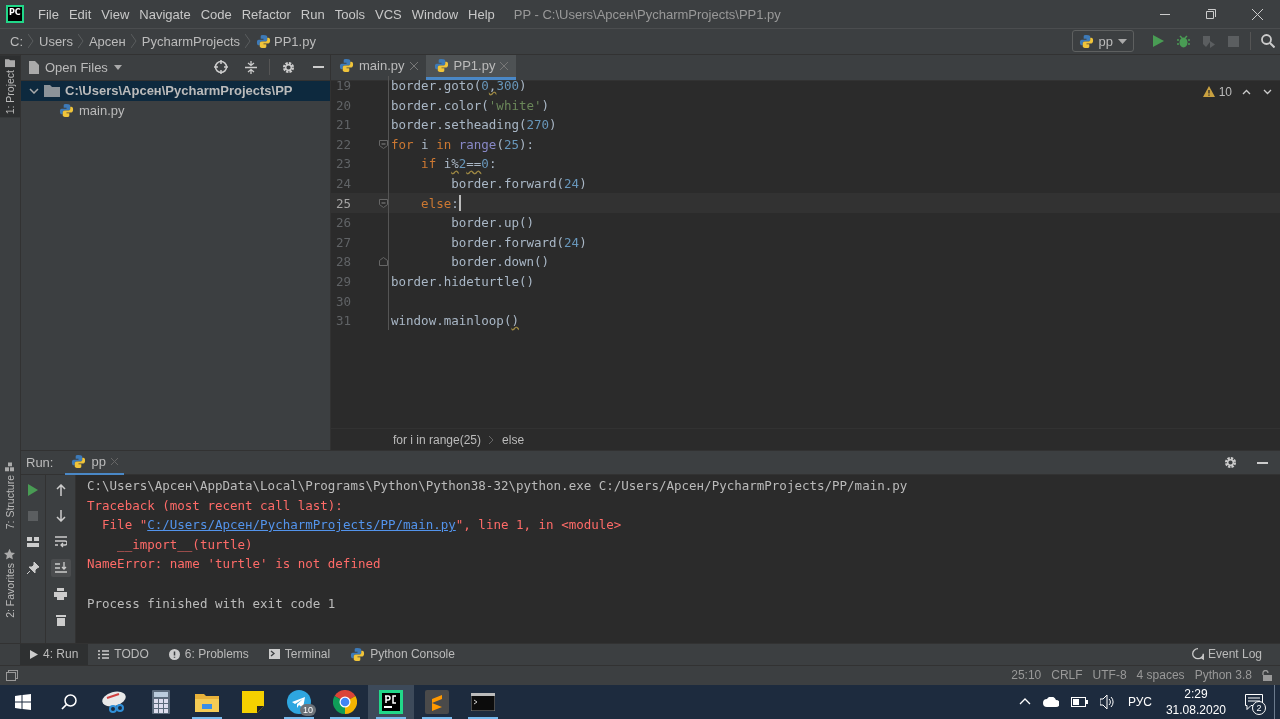  Describe the element at coordinates (391, 701) in the screenshot. I see `taskbar-app` at that location.